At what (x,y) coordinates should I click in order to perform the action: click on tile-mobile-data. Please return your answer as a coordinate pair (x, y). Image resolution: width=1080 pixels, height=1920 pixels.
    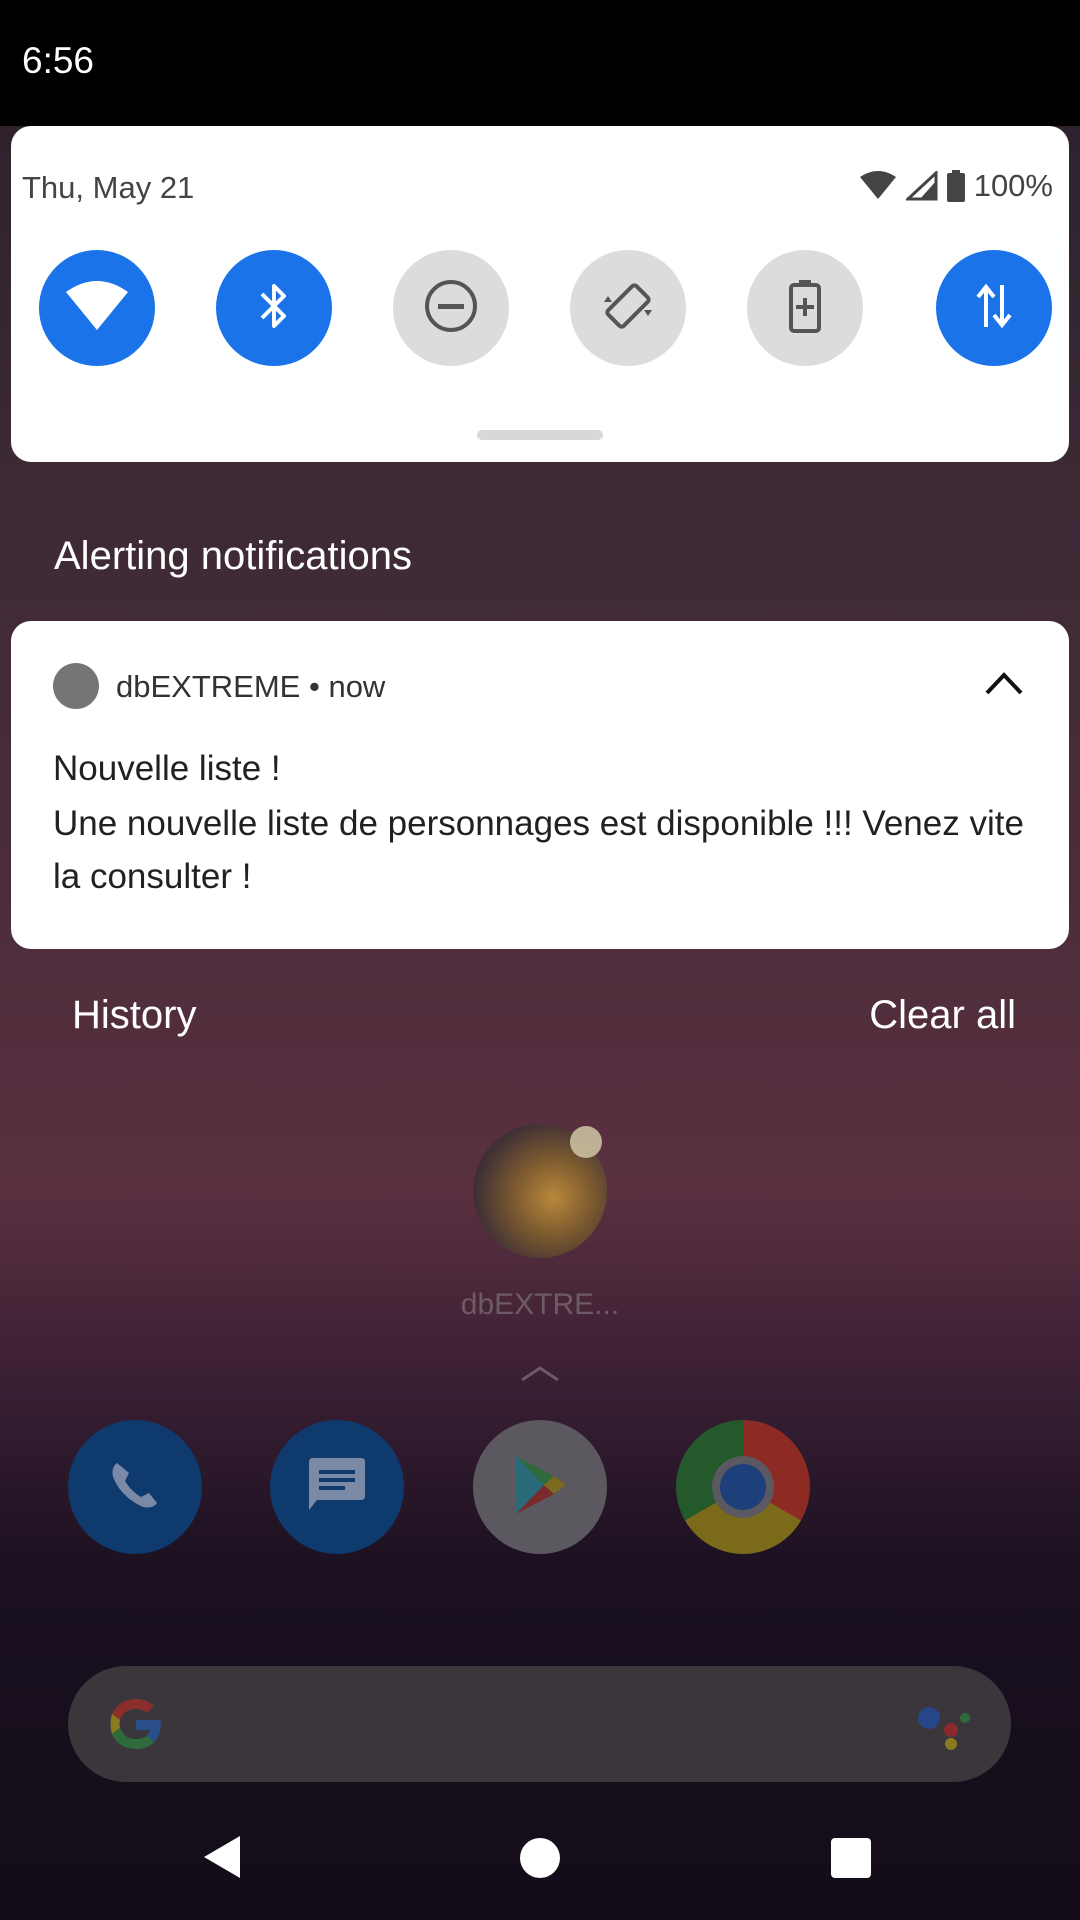
    Looking at the image, I should click on (994, 308).